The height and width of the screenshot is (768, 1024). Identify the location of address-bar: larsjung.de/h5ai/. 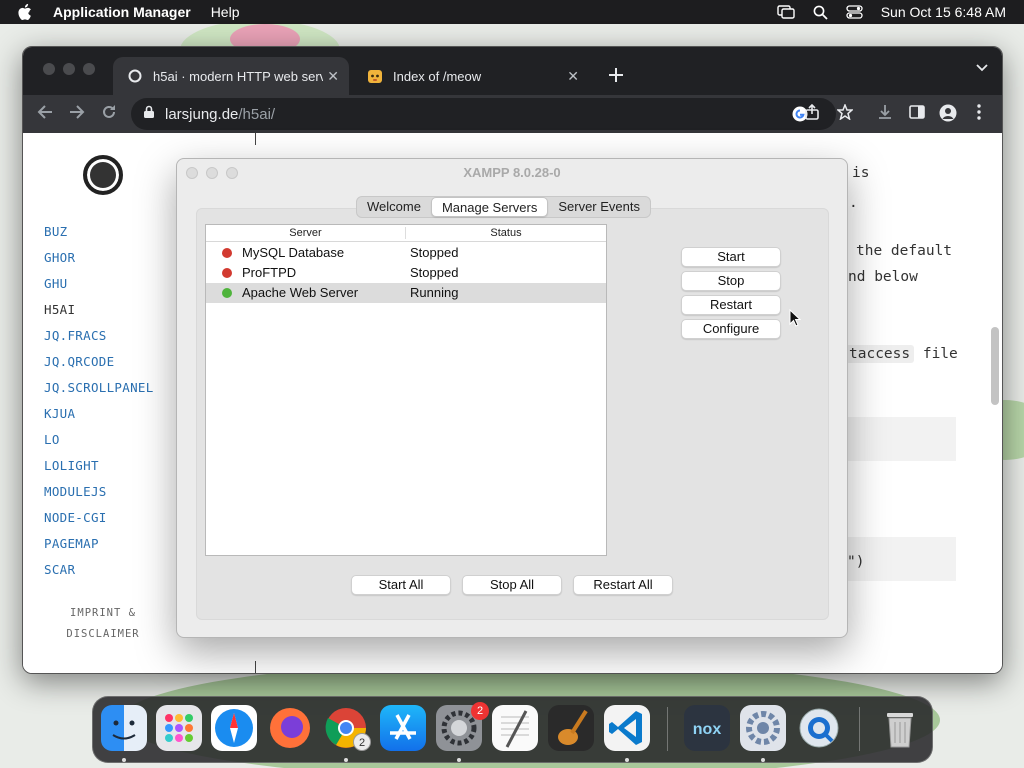
(483, 114).